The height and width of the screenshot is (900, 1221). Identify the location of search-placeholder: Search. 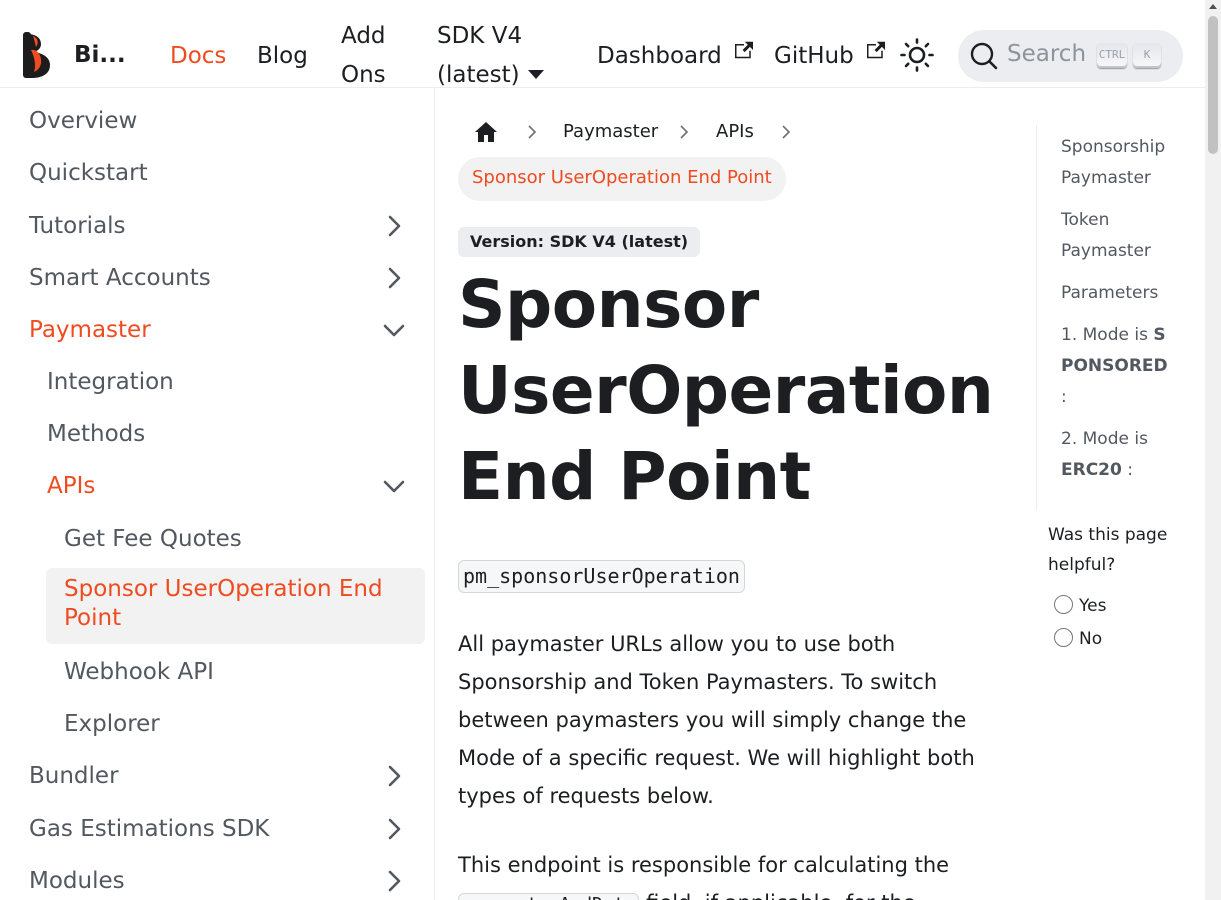
(1047, 54).